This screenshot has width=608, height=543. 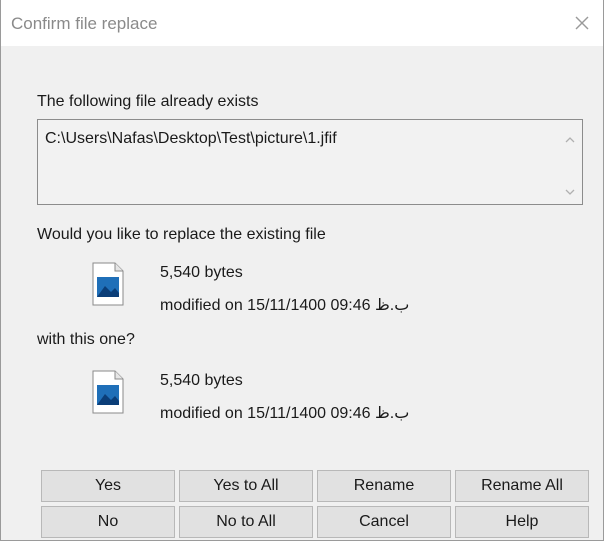 I want to click on no-button: No, so click(x=108, y=522).